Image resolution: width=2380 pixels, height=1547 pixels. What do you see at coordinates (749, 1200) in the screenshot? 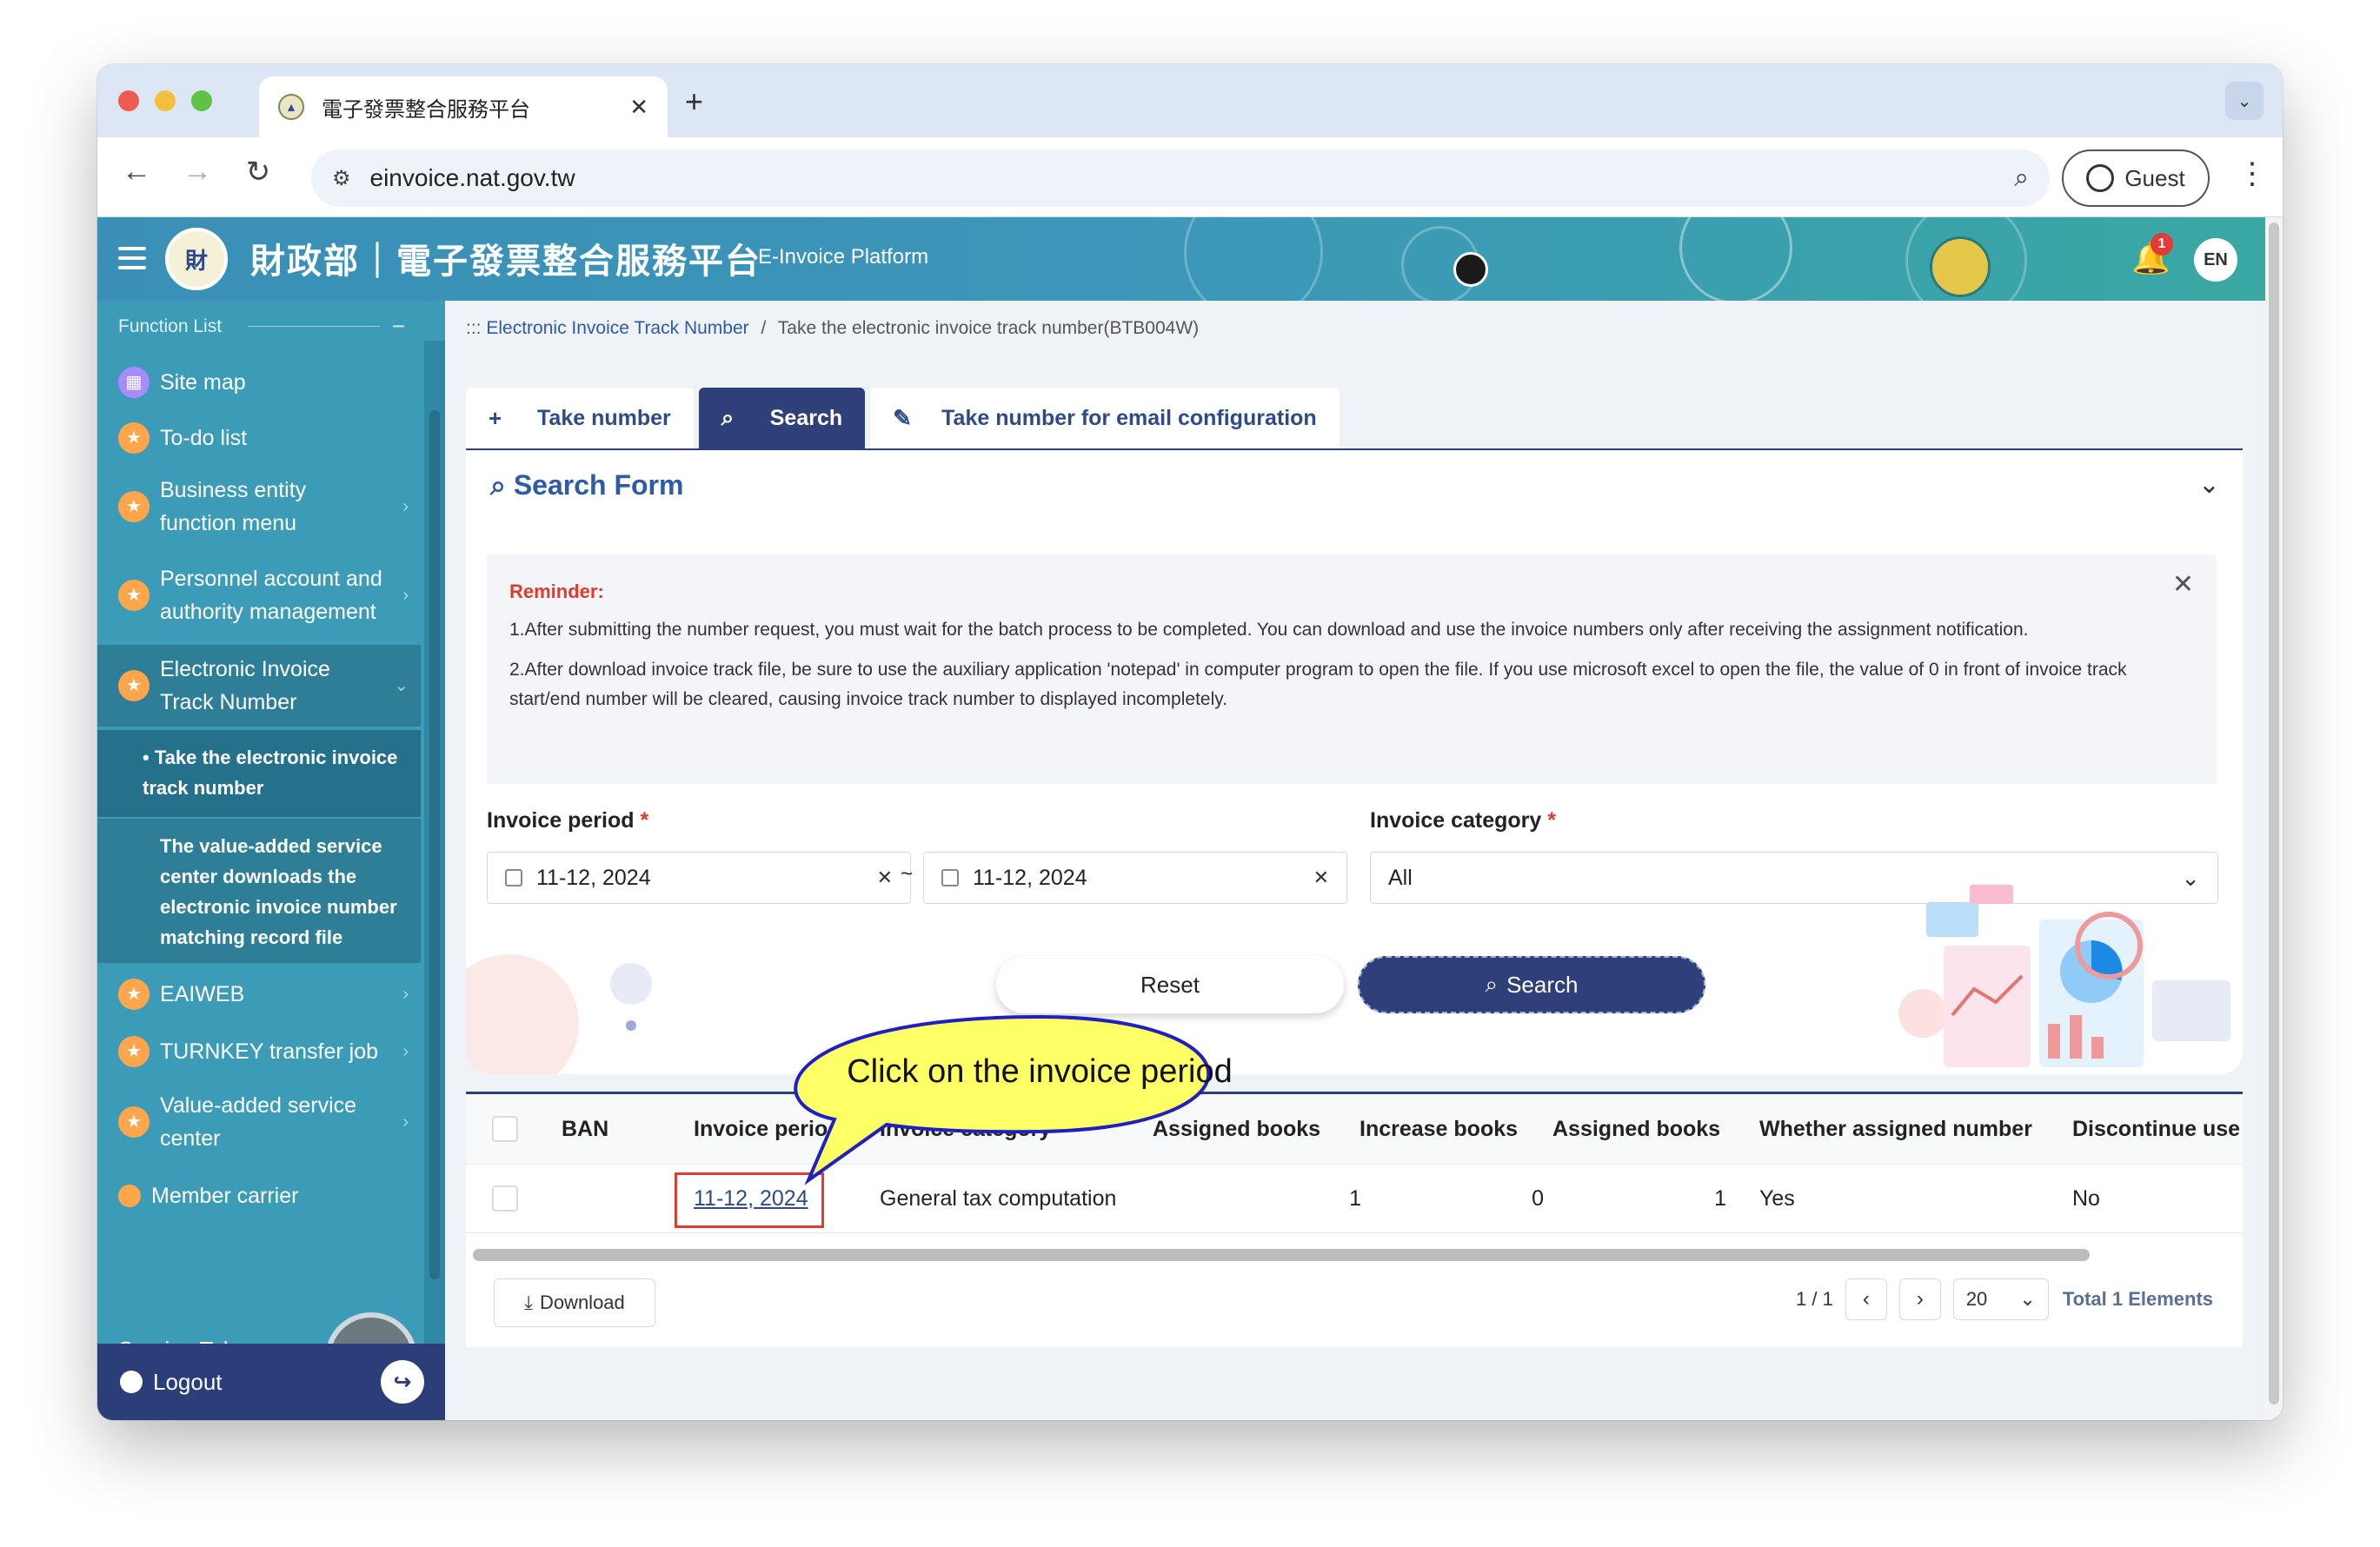
I see `highlight-box` at bounding box center [749, 1200].